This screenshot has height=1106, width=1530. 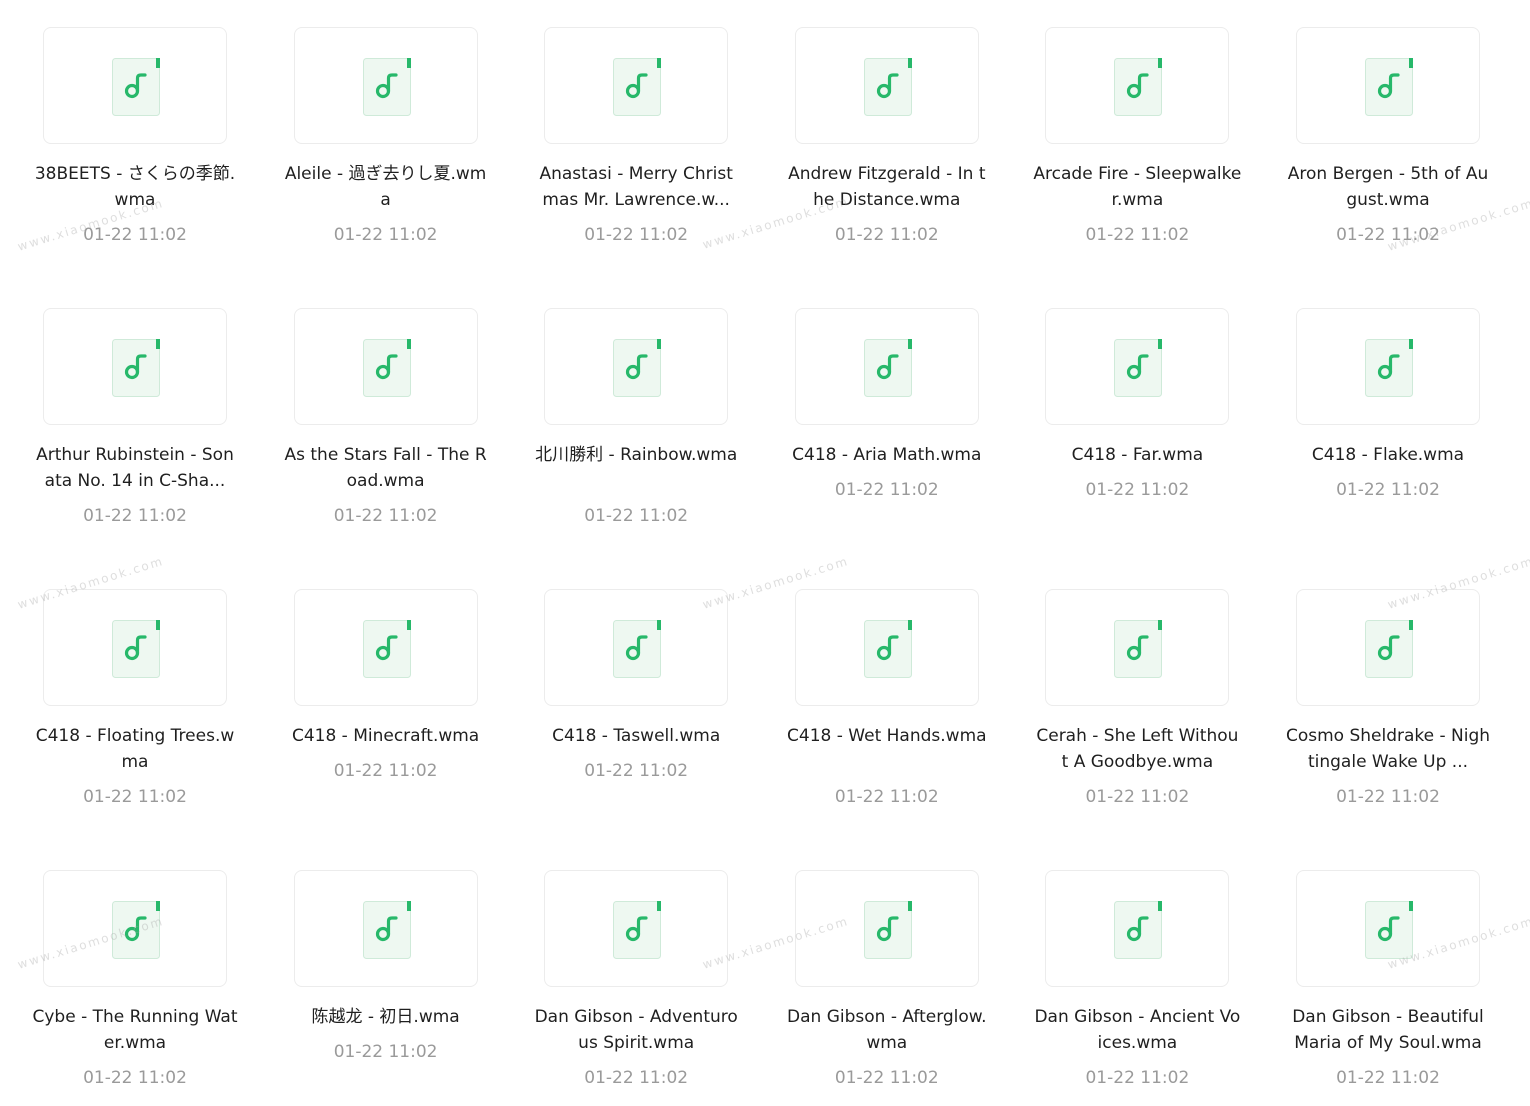 I want to click on file-card: C418 - Floating Trees.wma 01-22 11:02, so click(x=141, y=724).